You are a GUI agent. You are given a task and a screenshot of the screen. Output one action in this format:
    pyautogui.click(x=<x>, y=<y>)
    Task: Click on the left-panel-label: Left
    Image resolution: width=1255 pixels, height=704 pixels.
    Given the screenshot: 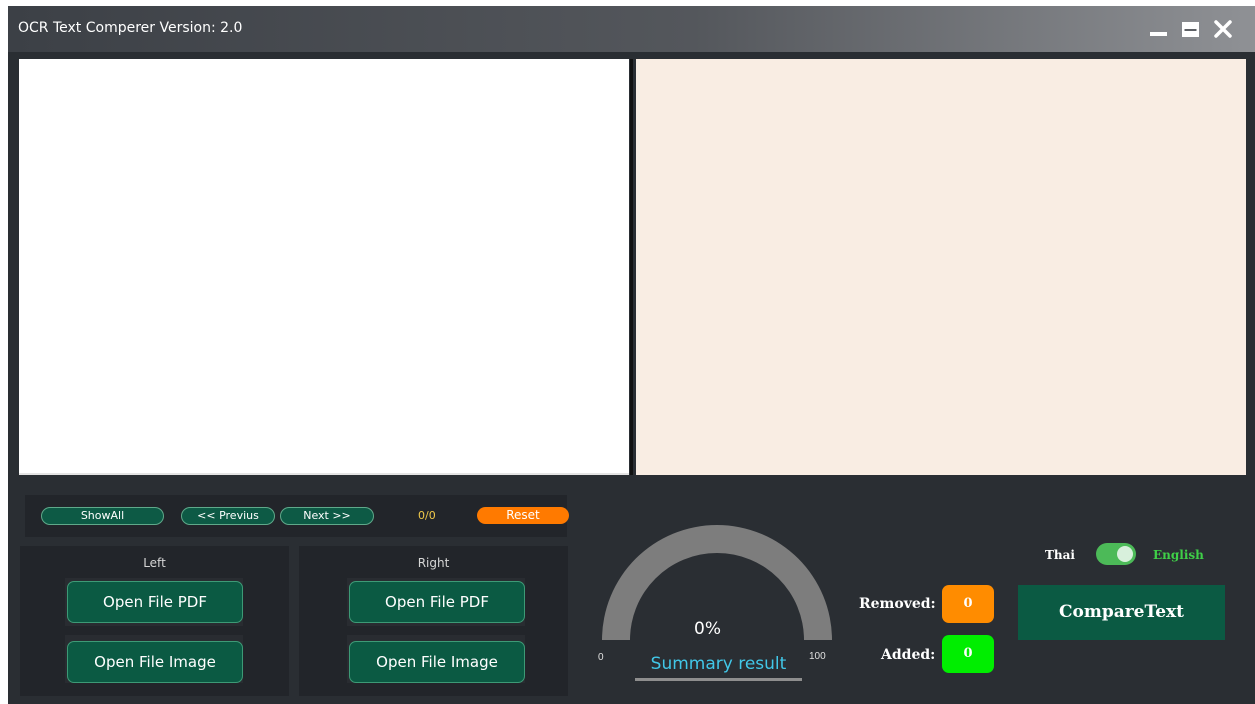 What is the action you would take?
    pyautogui.click(x=154, y=563)
    